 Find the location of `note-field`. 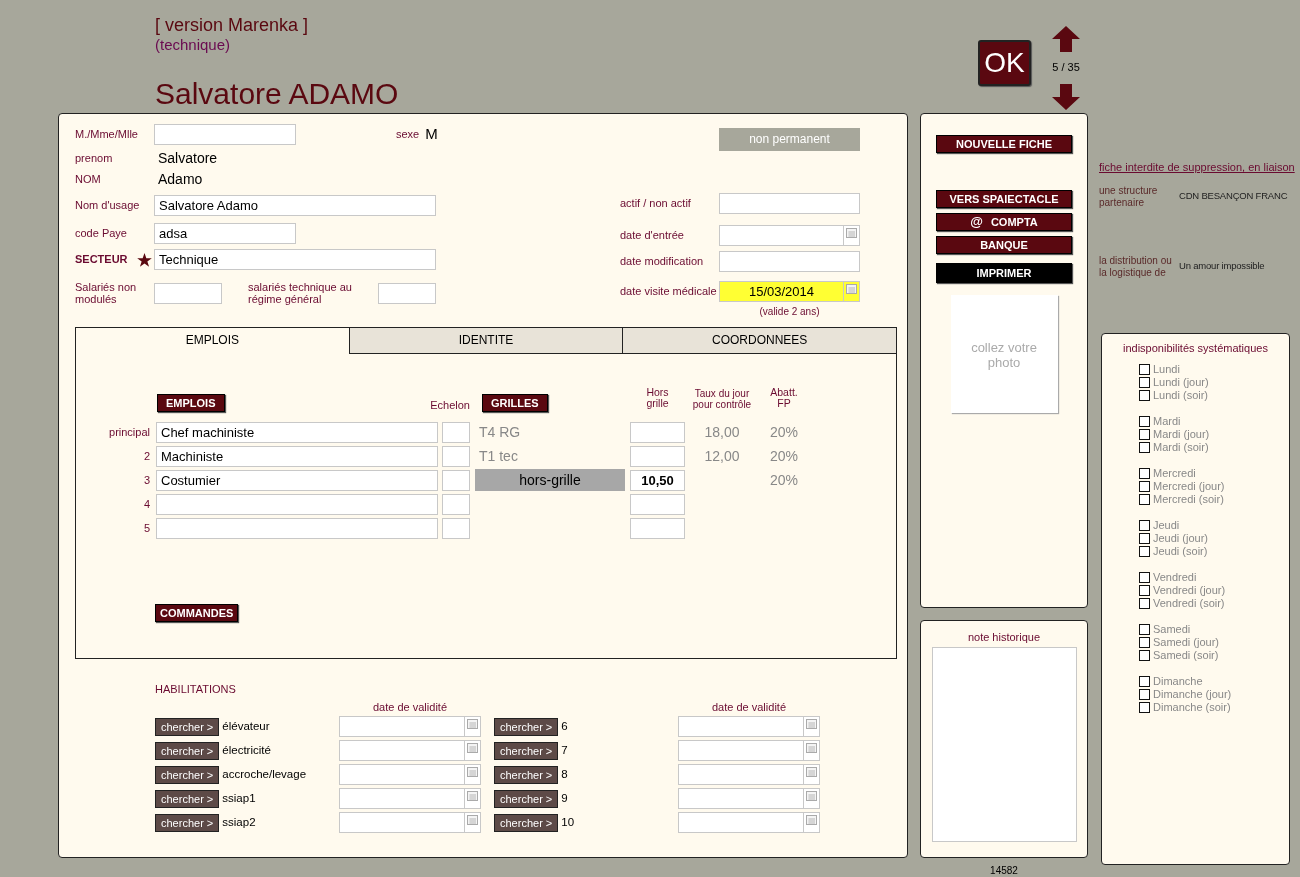

note-field is located at coordinates (1004, 745).